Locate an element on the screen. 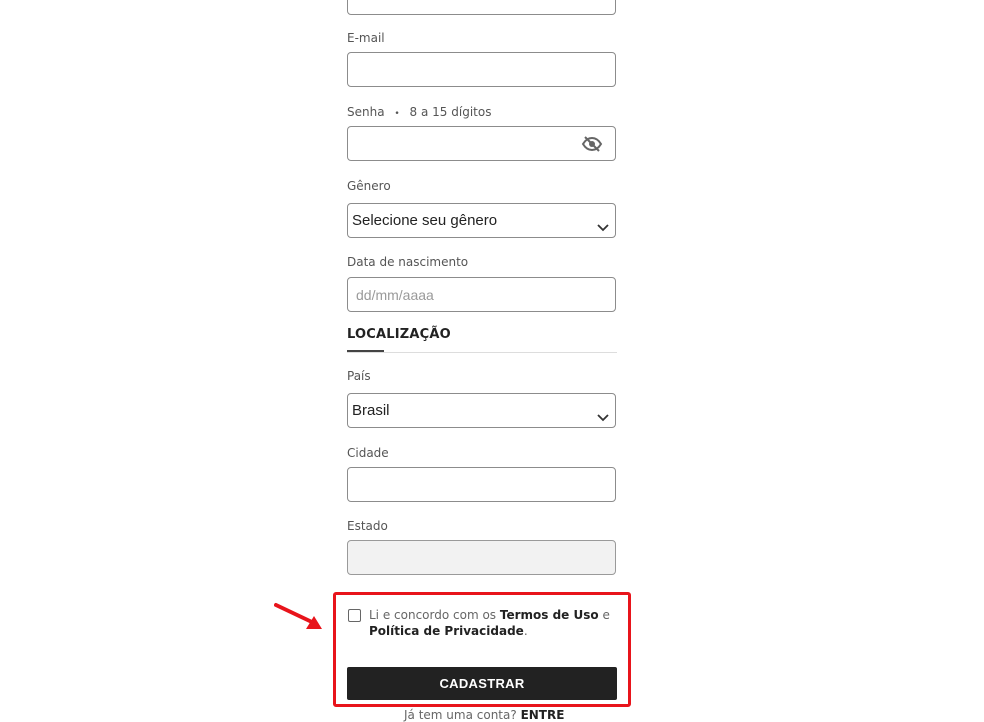  gender-select: Selecione seu gênero is located at coordinates (481, 220).